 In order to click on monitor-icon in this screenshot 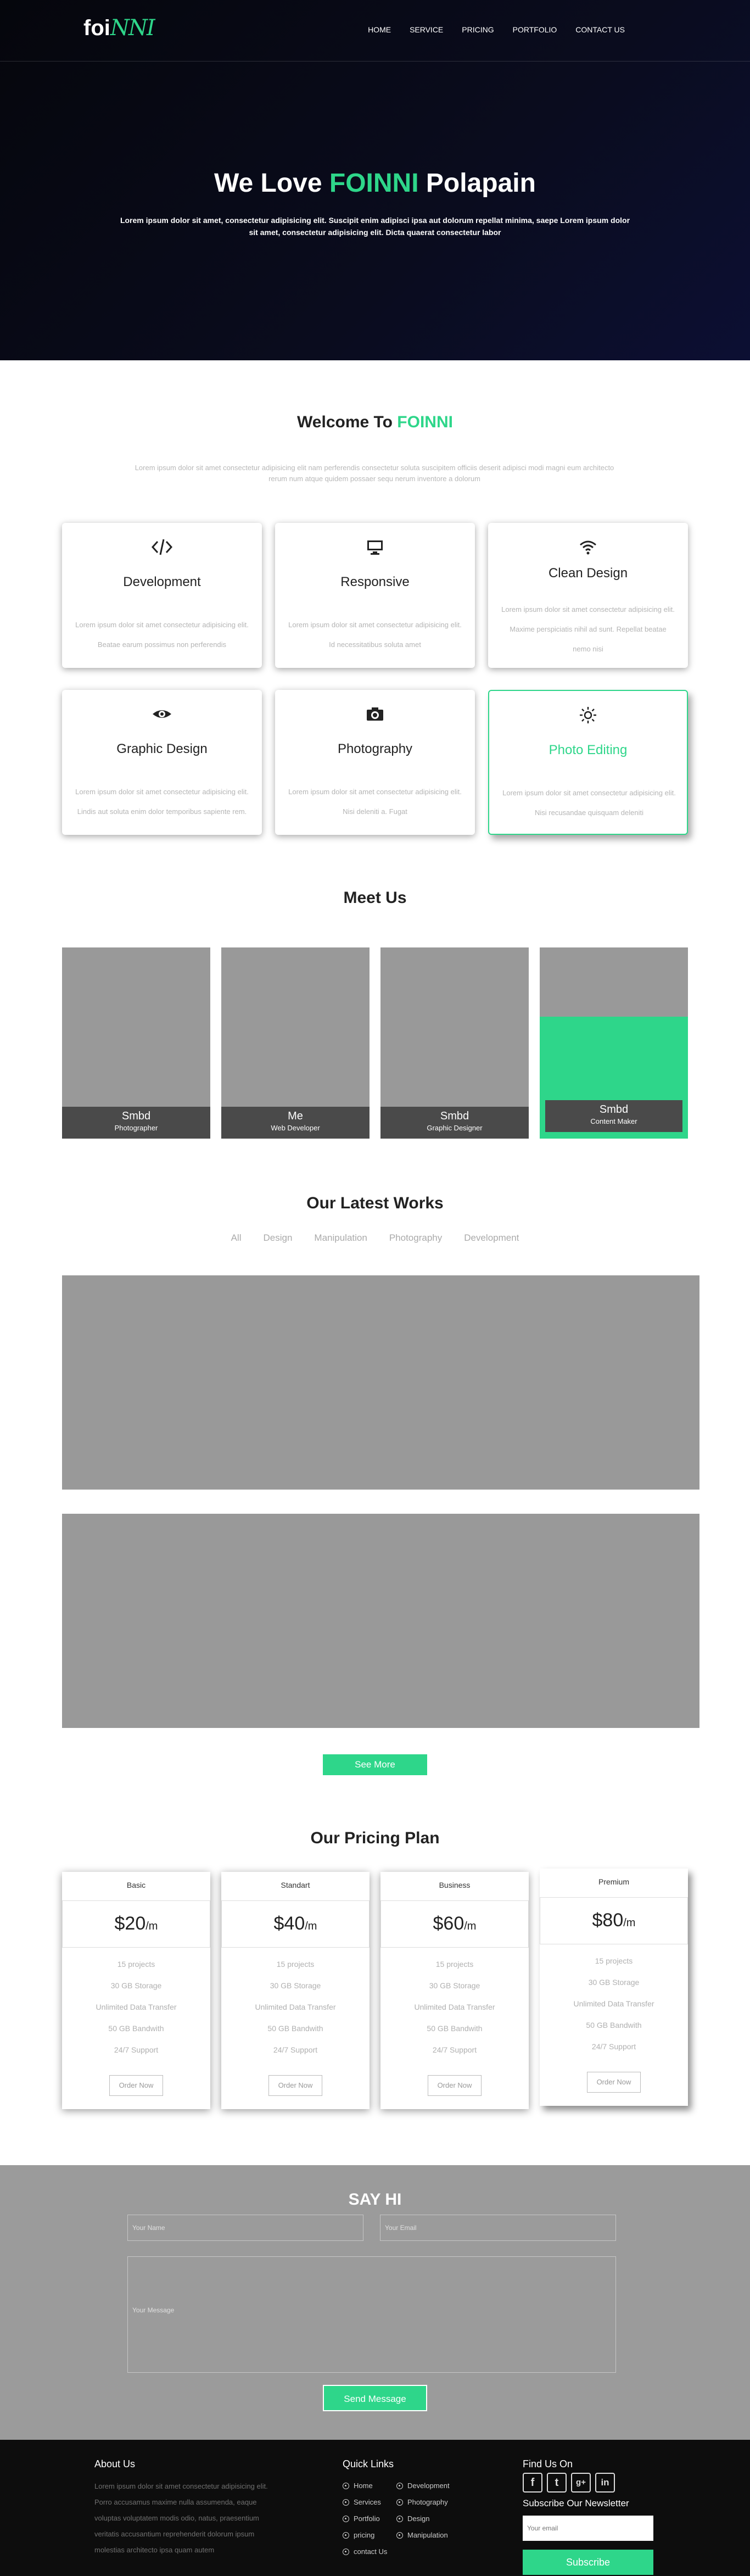, I will do `click(375, 547)`.